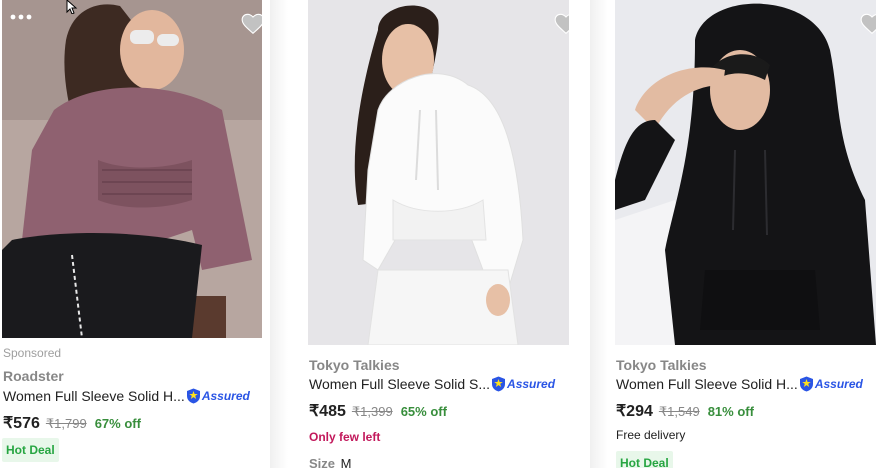  What do you see at coordinates (32, 353) in the screenshot?
I see `sponsored-label: Sponsored` at bounding box center [32, 353].